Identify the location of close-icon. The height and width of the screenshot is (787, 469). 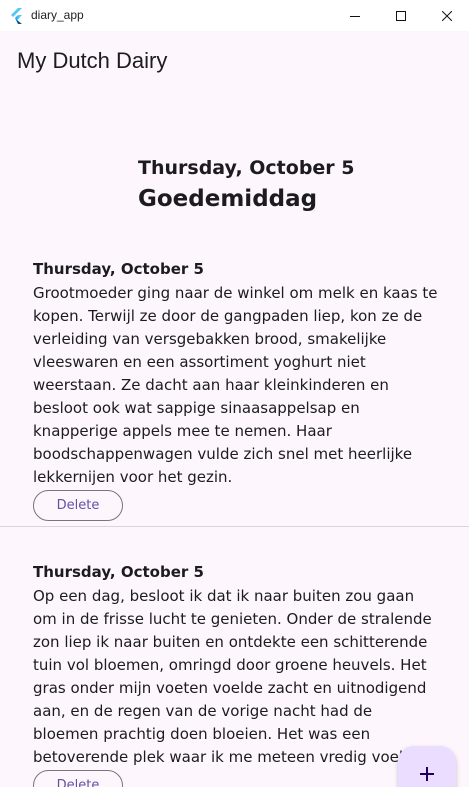
(447, 15).